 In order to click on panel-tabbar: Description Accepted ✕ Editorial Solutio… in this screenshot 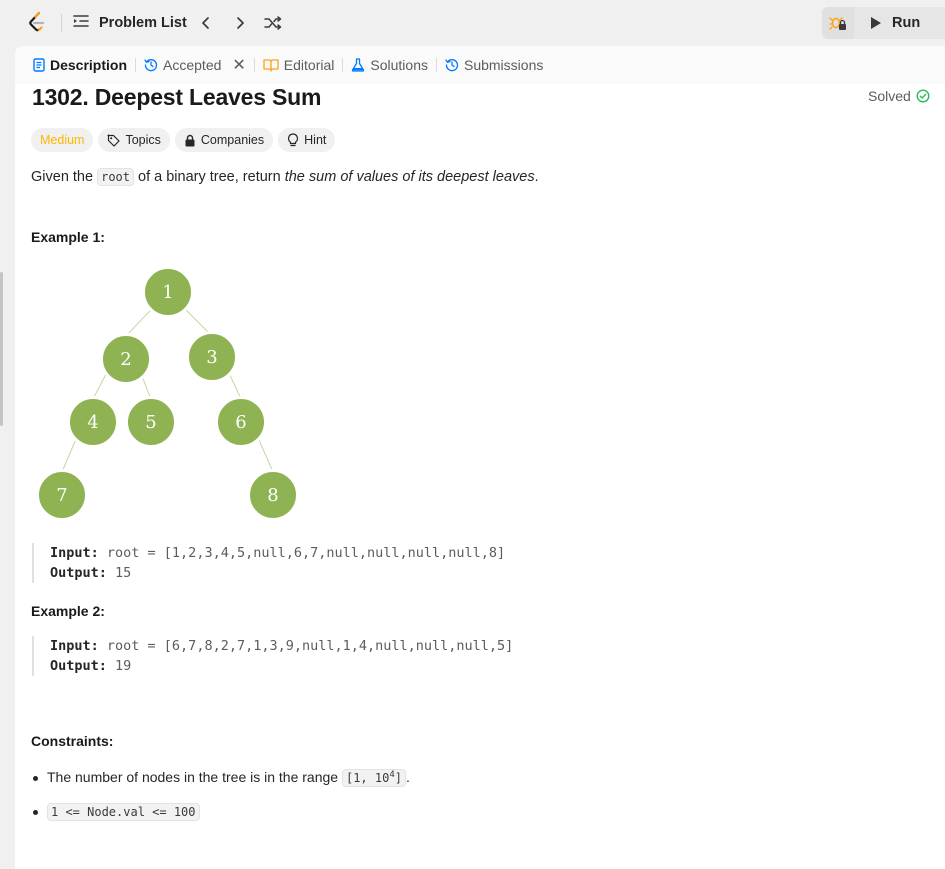, I will do `click(480, 65)`.